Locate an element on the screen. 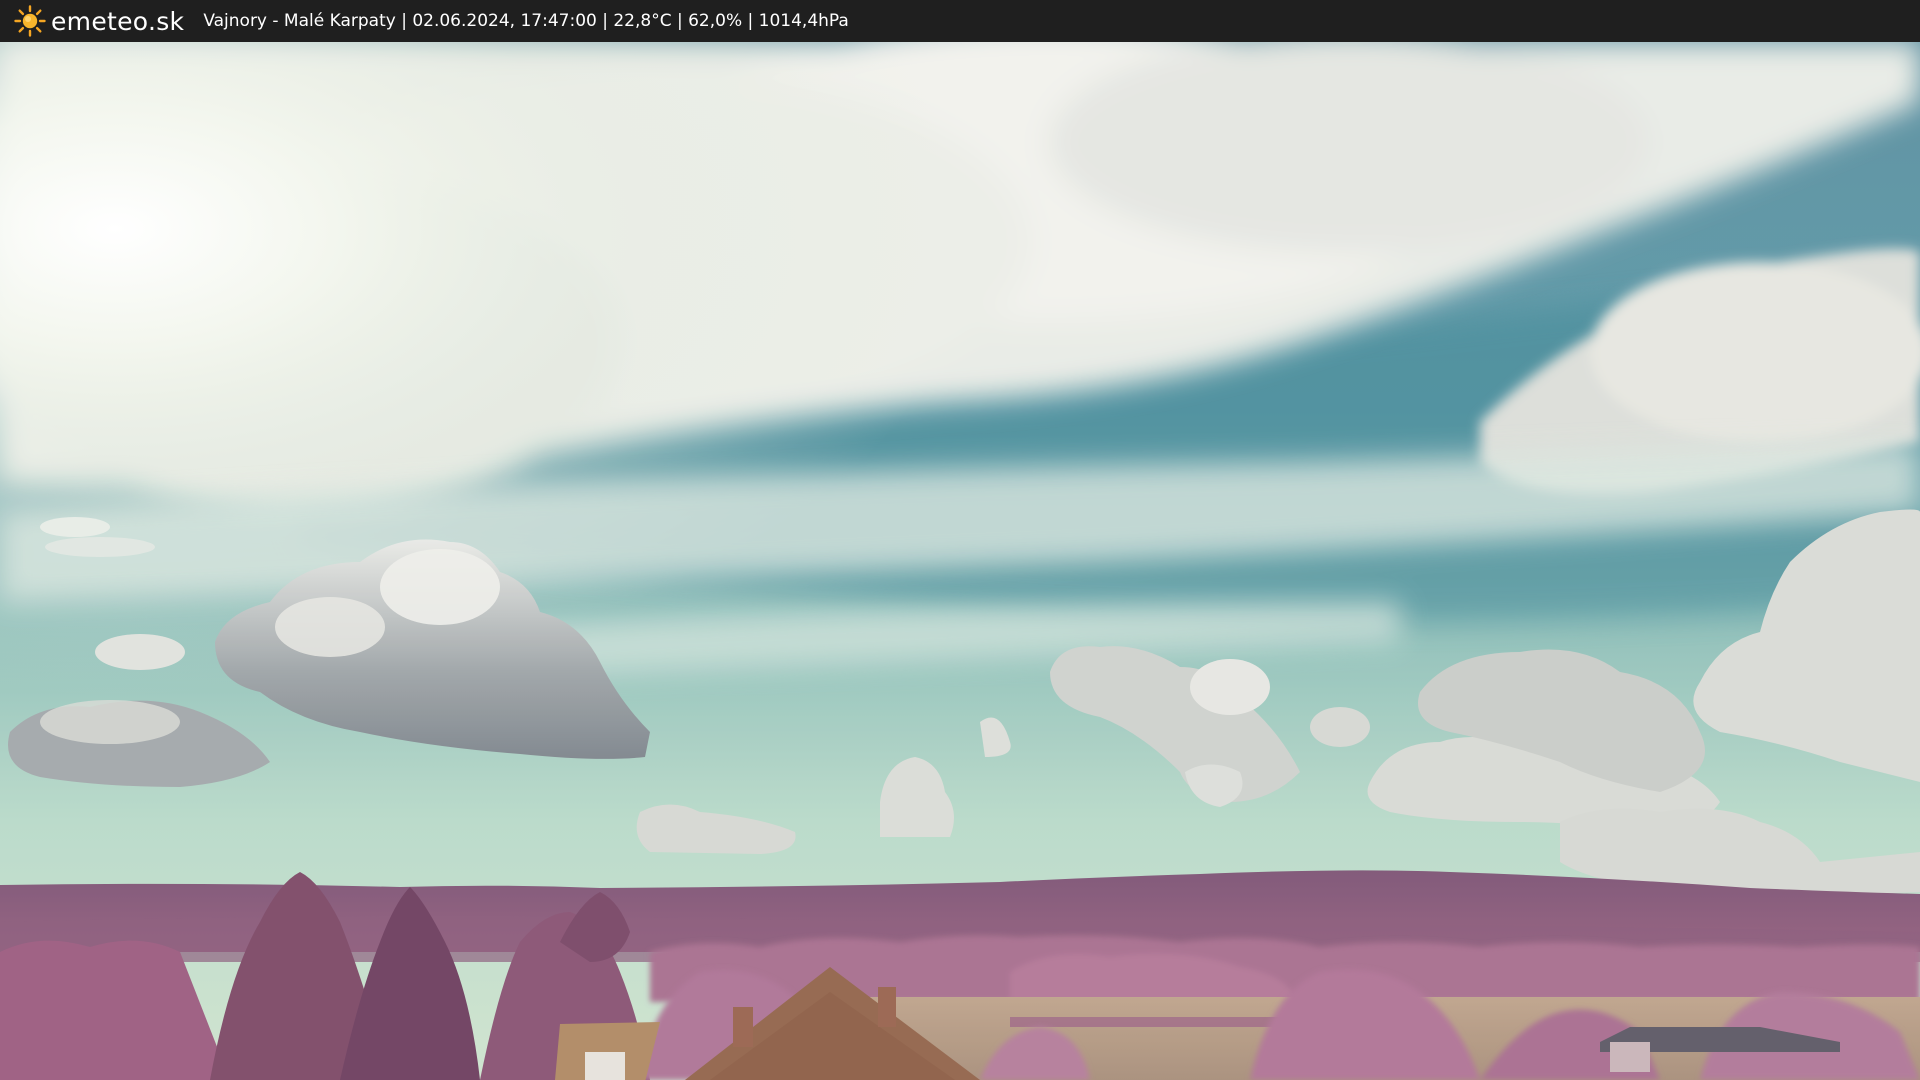 This screenshot has height=1080, width=1920. sun-icon is located at coordinates (30, 21).